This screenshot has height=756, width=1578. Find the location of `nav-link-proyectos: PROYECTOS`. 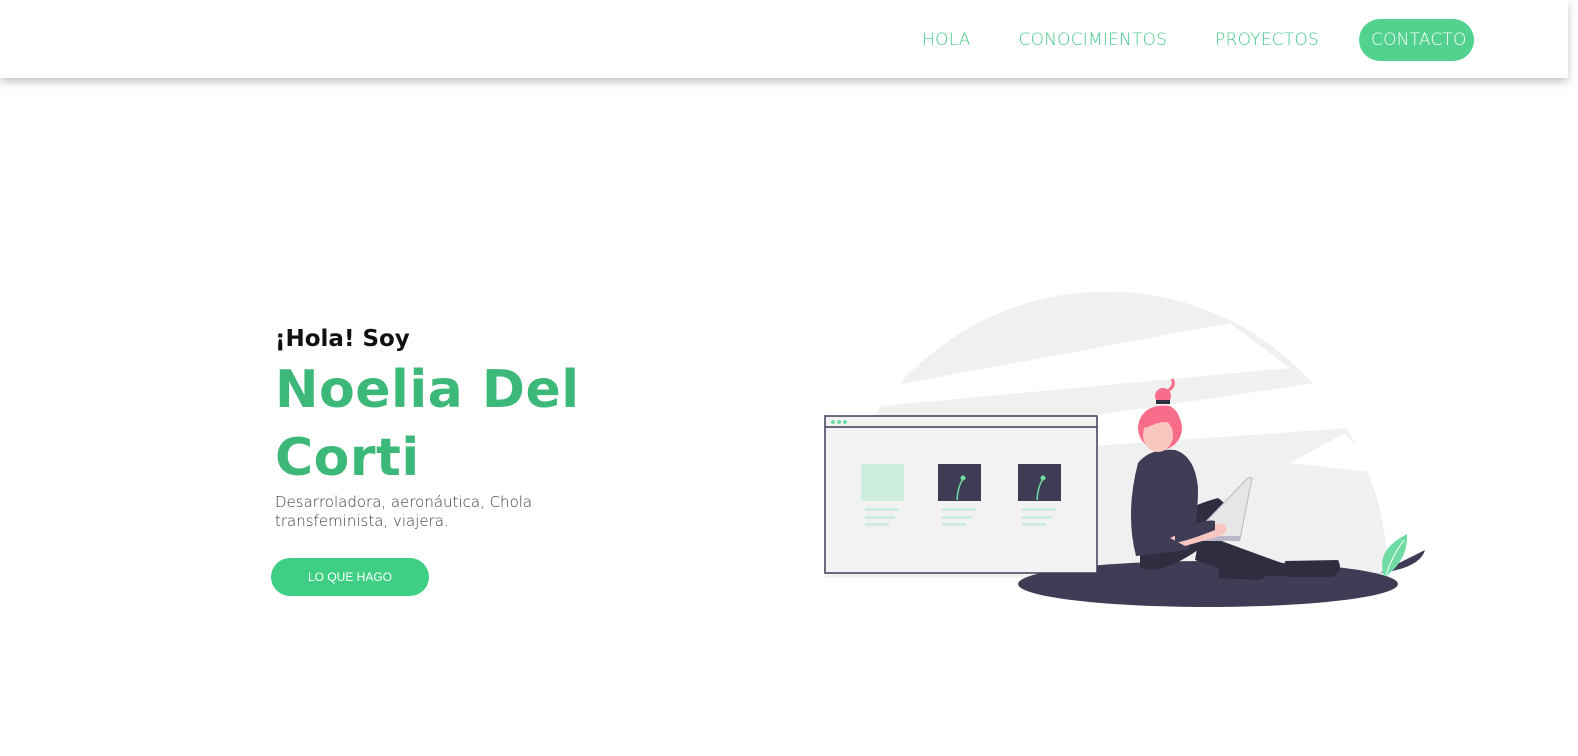

nav-link-proyectos: PROYECTOS is located at coordinates (1267, 40).